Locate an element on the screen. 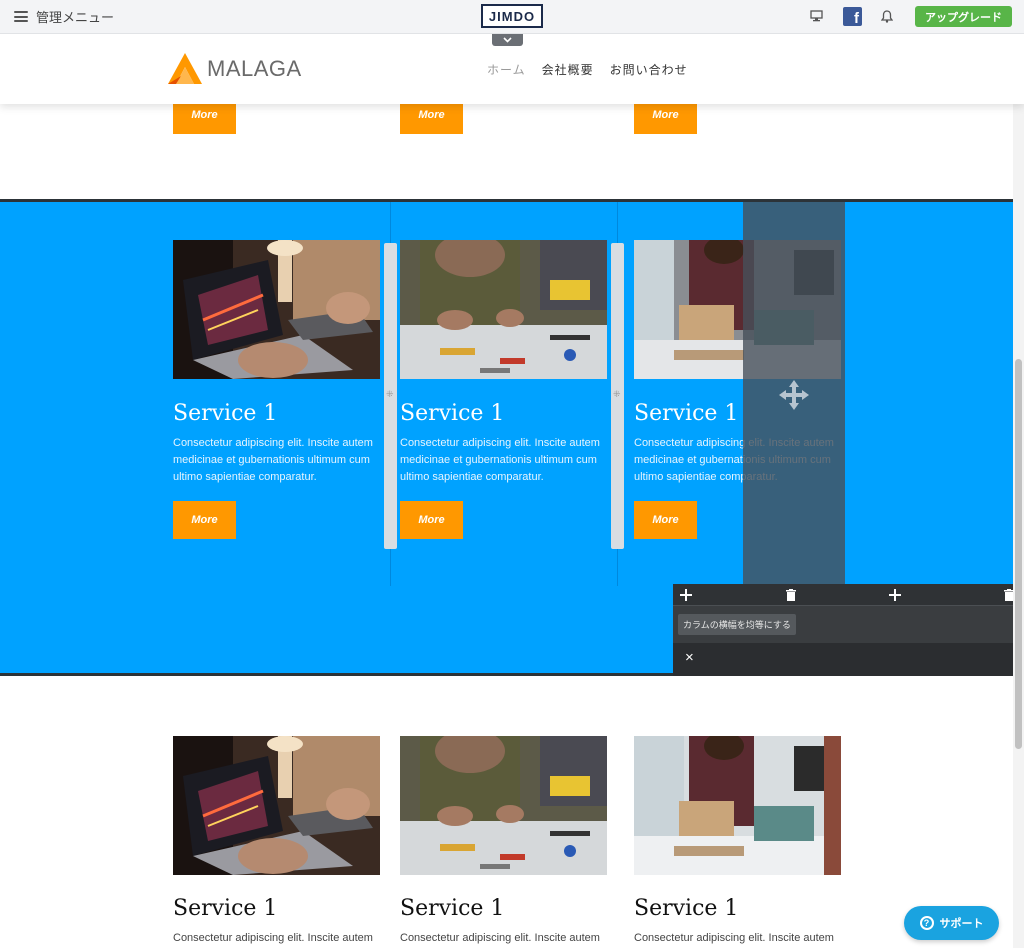 This screenshot has height=948, width=1024. upgrade-button: アップグレード is located at coordinates (963, 16).